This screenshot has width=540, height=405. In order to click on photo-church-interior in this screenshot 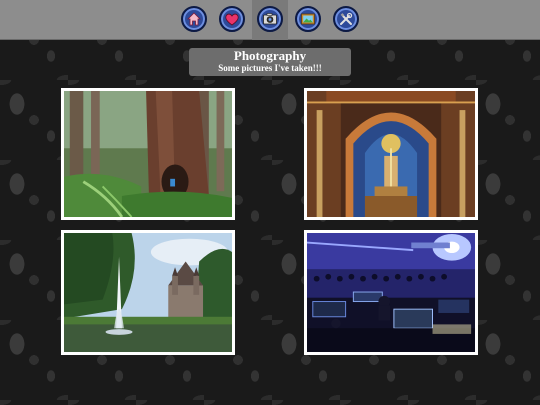, I will do `click(391, 154)`.